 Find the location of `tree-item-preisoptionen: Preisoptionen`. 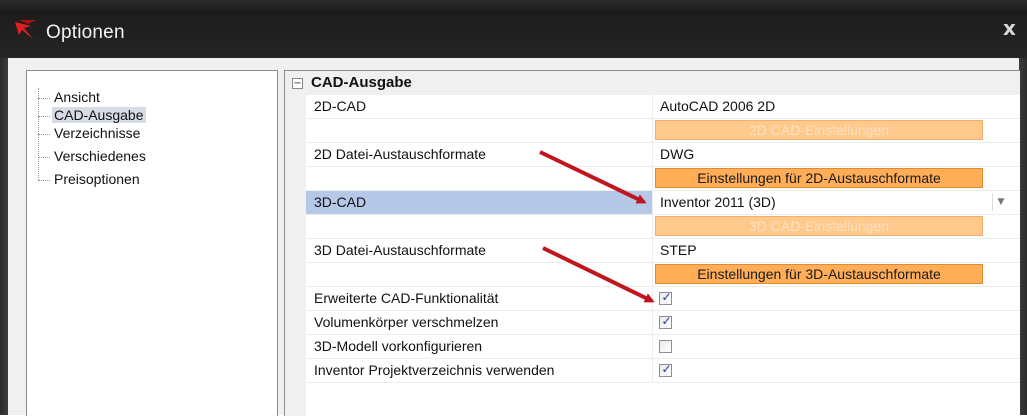

tree-item-preisoptionen: Preisoptionen is located at coordinates (90, 179).